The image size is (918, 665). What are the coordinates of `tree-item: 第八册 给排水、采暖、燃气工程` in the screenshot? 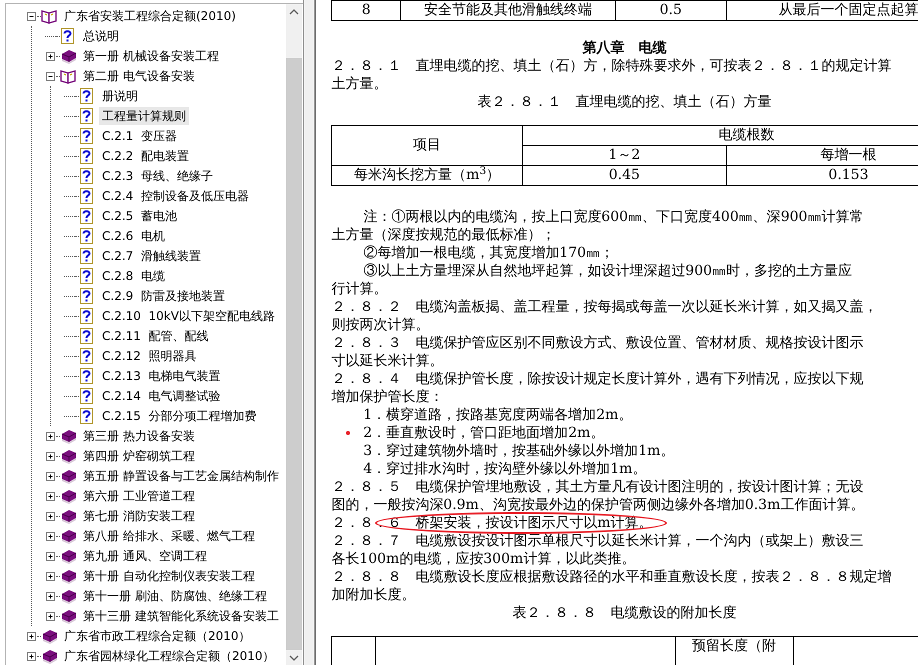 It's located at (169, 536).